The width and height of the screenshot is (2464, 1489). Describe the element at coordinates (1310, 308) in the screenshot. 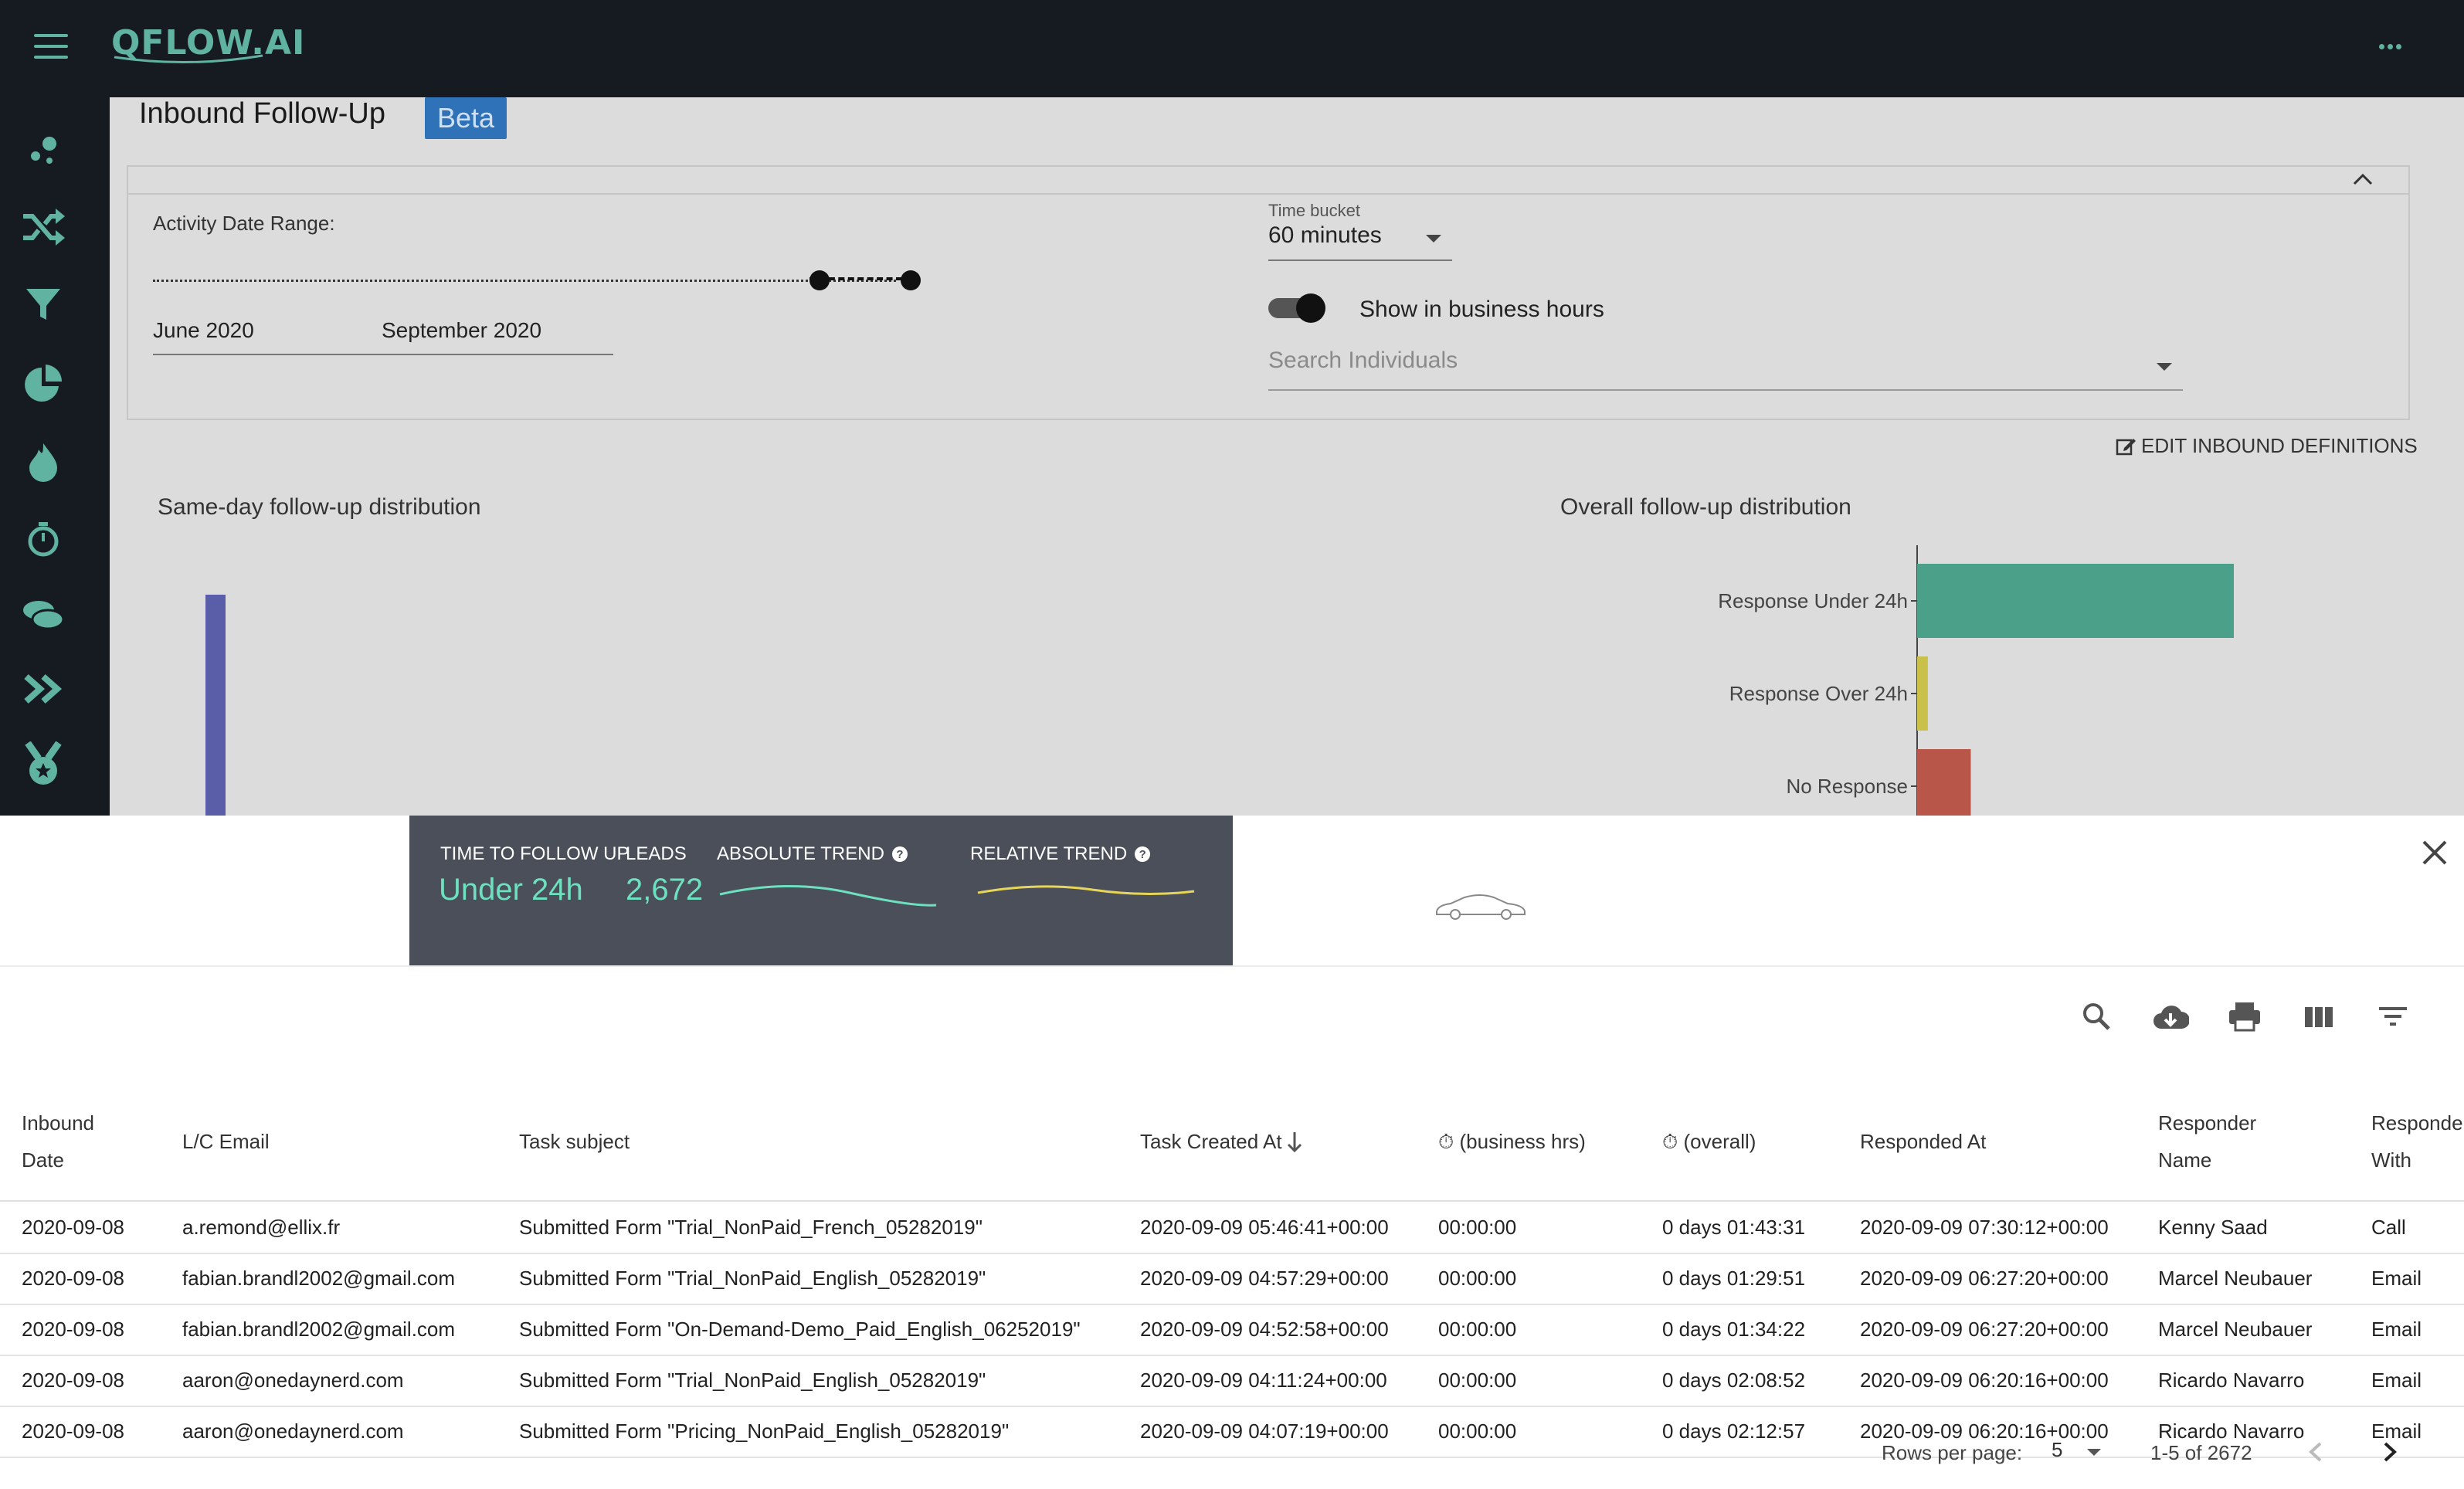

I see `toggle-knob` at that location.